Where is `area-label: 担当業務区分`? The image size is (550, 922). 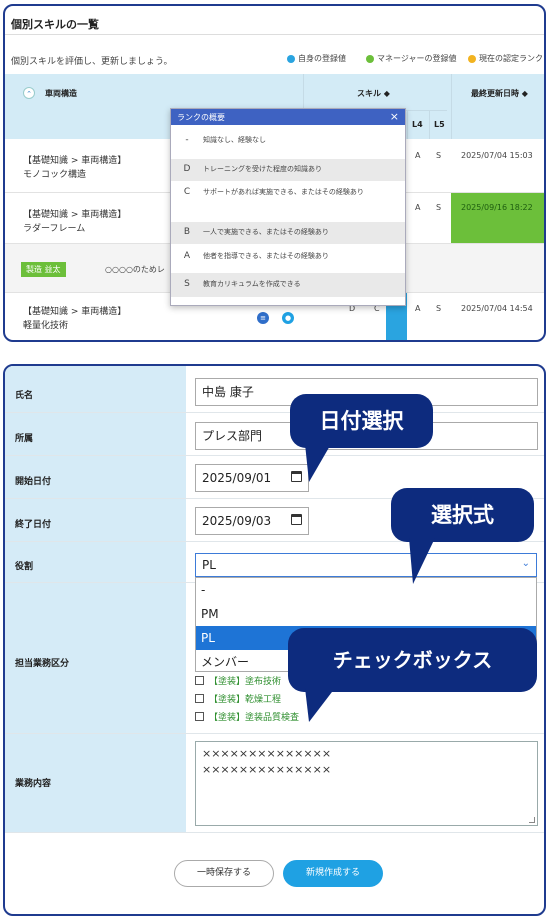
area-label: 担当業務区分 is located at coordinates (42, 664).